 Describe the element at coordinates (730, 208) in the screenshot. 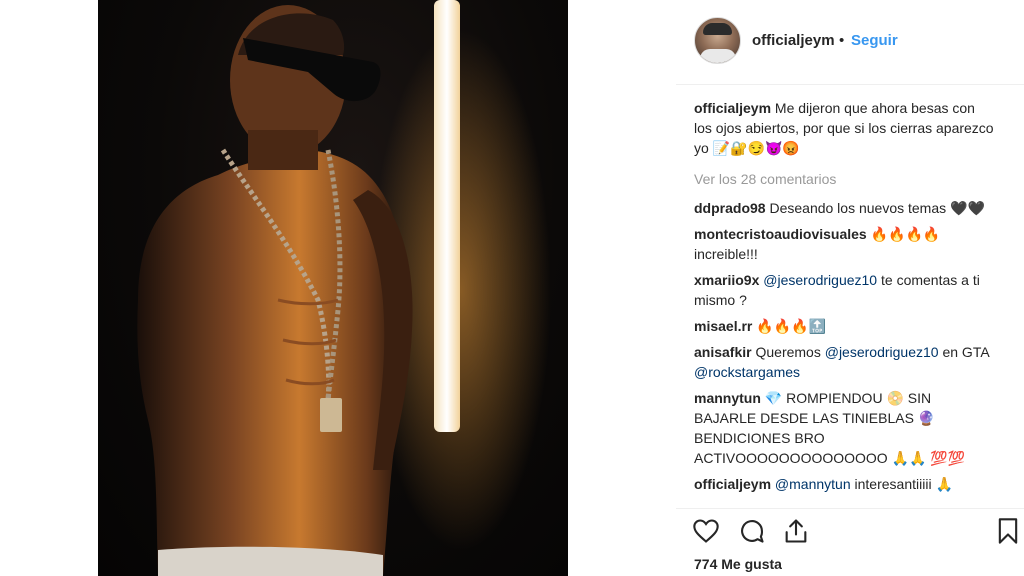

I see `comment-username: ddprado98` at that location.